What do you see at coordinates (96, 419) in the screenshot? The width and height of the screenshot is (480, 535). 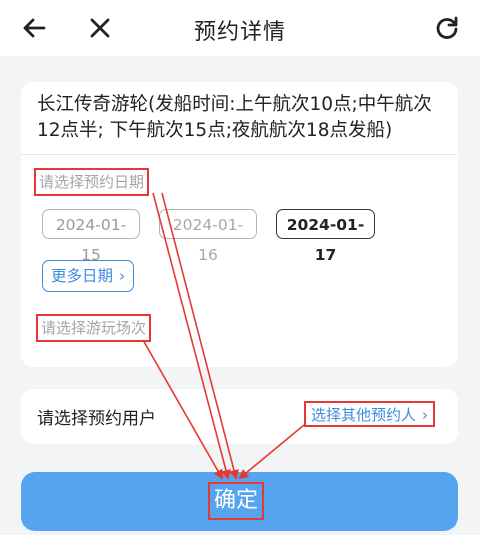 I see `user-label: 请选择预约用户` at bounding box center [96, 419].